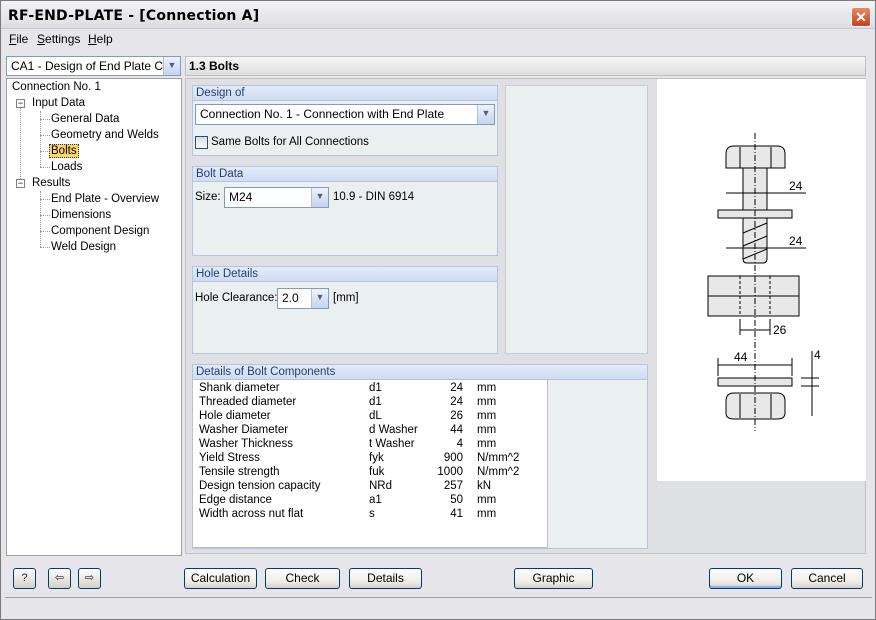 Image resolution: width=876 pixels, height=620 pixels. Describe the element at coordinates (251, 514) in the screenshot. I see `component-name: Width across nut flat` at that location.